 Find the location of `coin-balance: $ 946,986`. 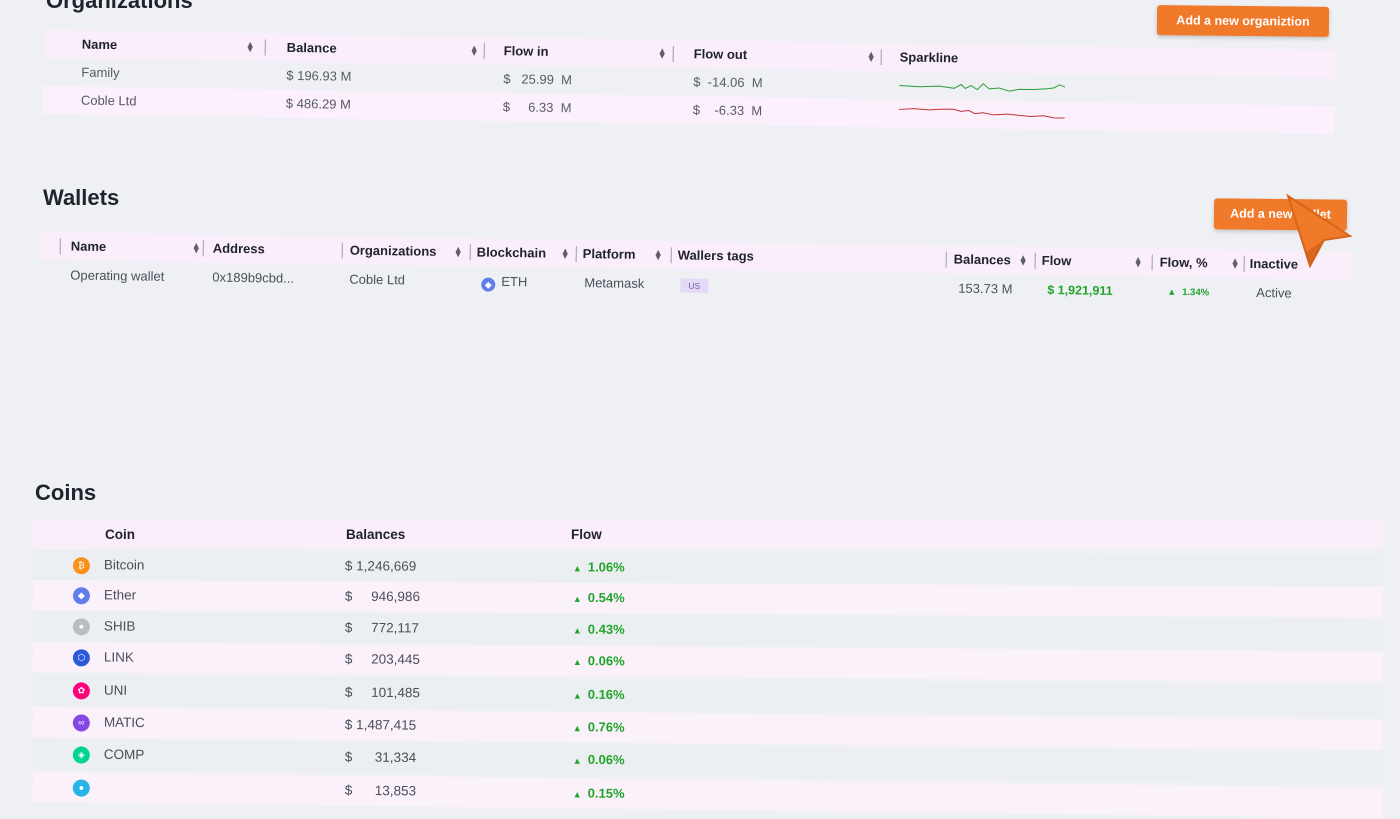

coin-balance: $ 946,986 is located at coordinates (382, 596).